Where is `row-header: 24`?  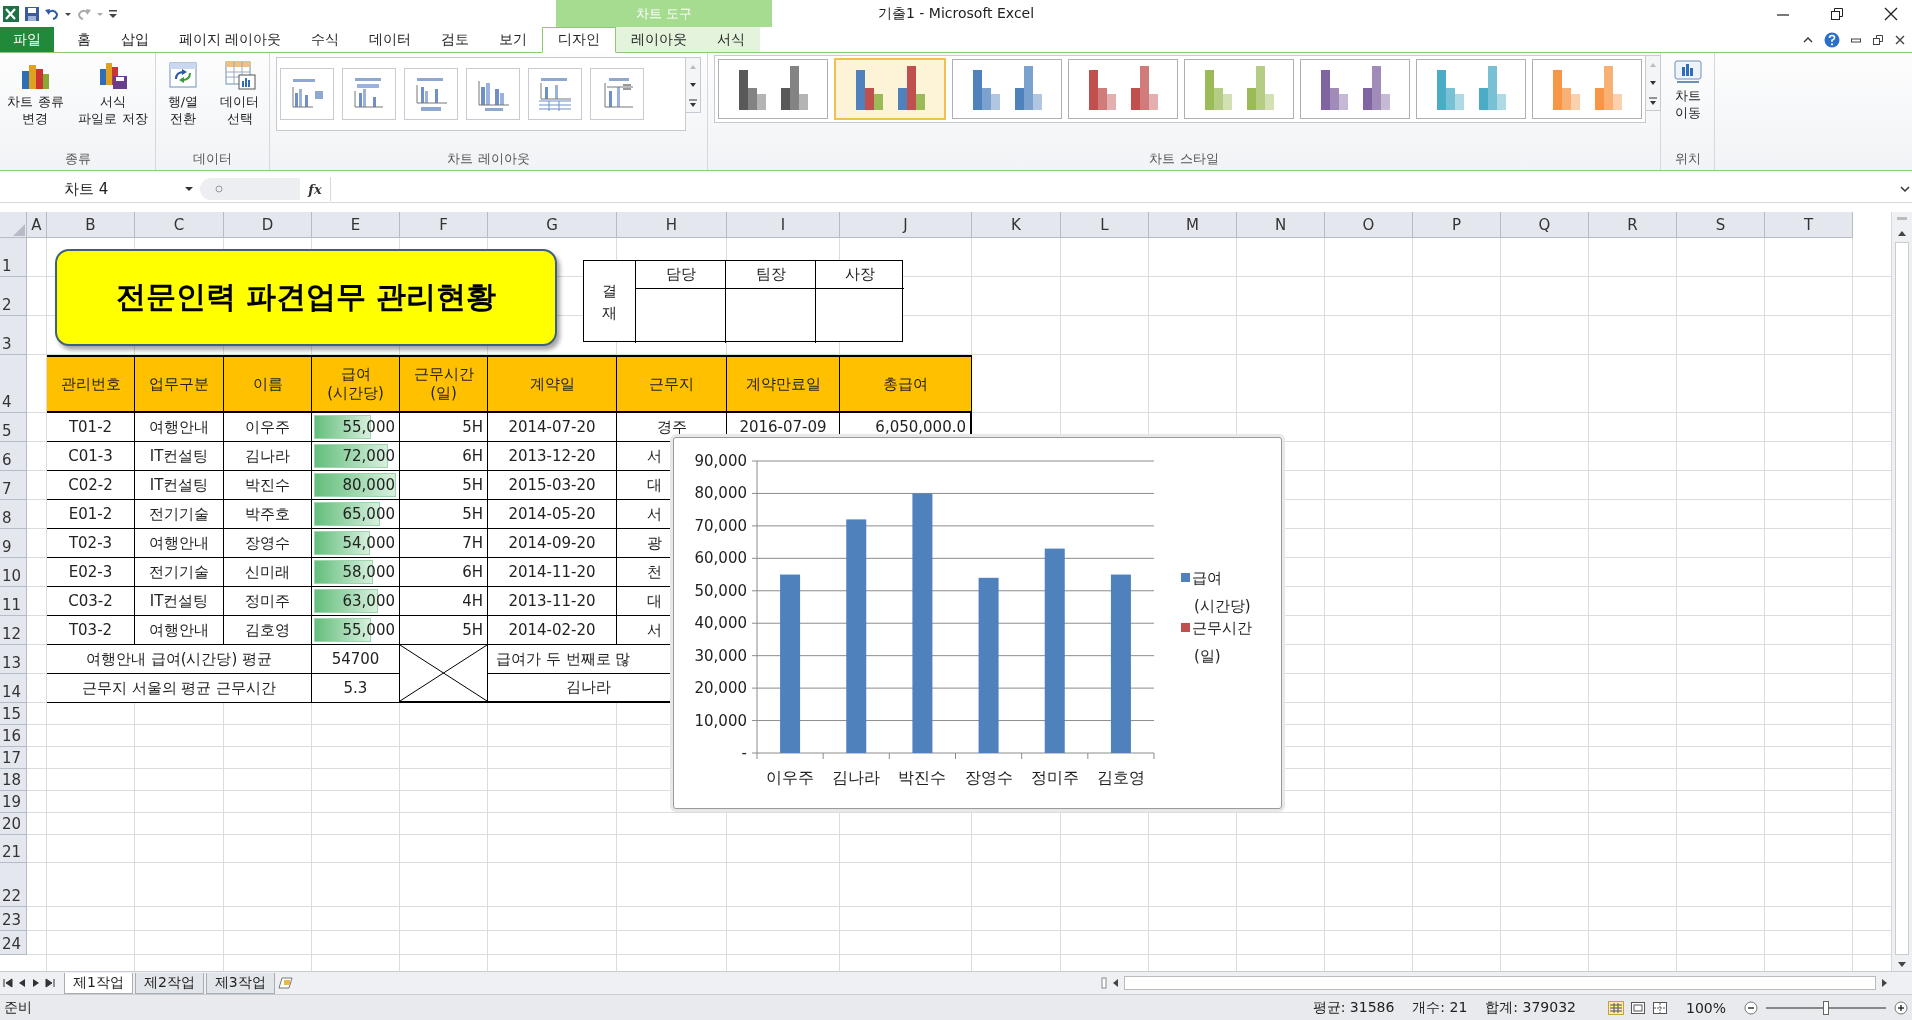 row-header: 24 is located at coordinates (13, 943).